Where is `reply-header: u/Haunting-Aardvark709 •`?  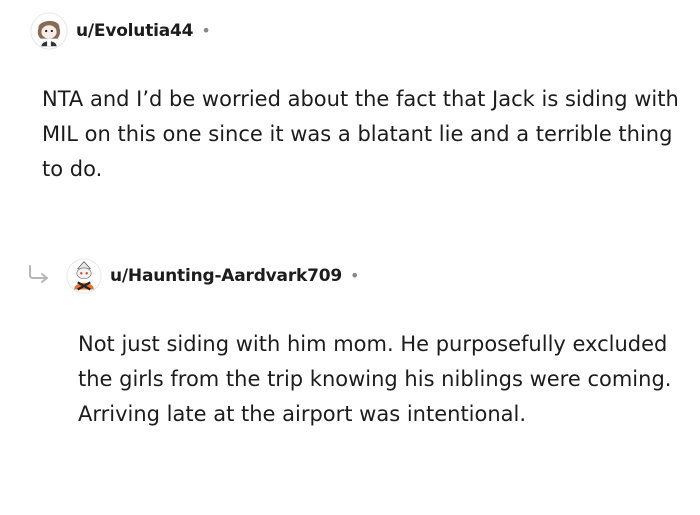 reply-header: u/Haunting-Aardvark709 • is located at coordinates (212, 276).